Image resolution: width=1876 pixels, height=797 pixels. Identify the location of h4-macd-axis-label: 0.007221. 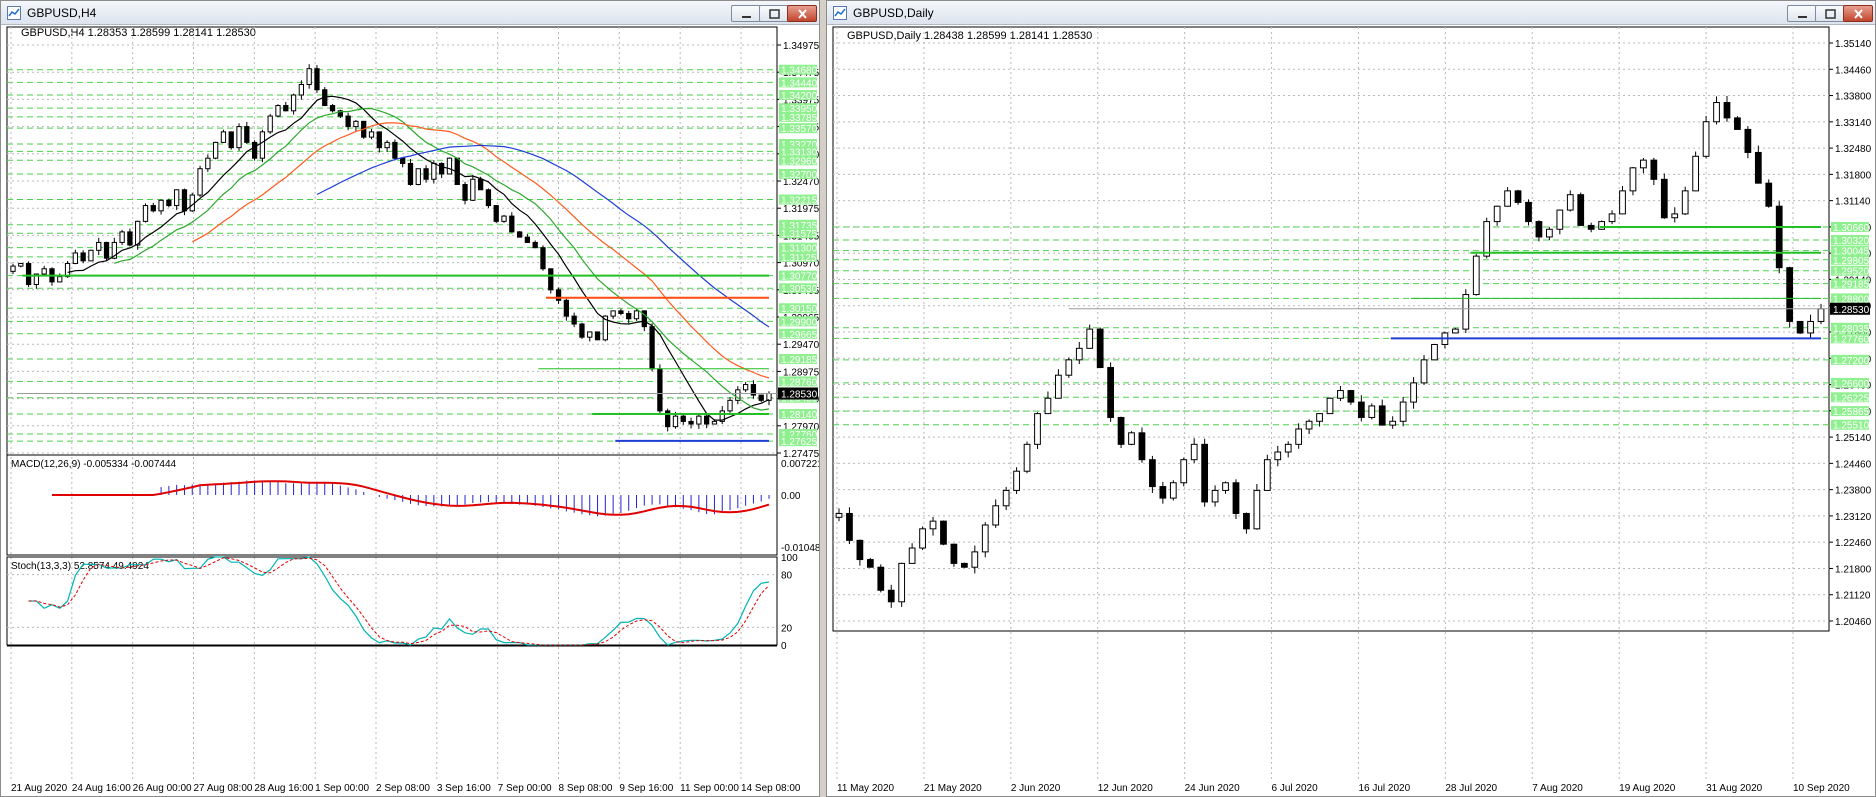
(800, 464).